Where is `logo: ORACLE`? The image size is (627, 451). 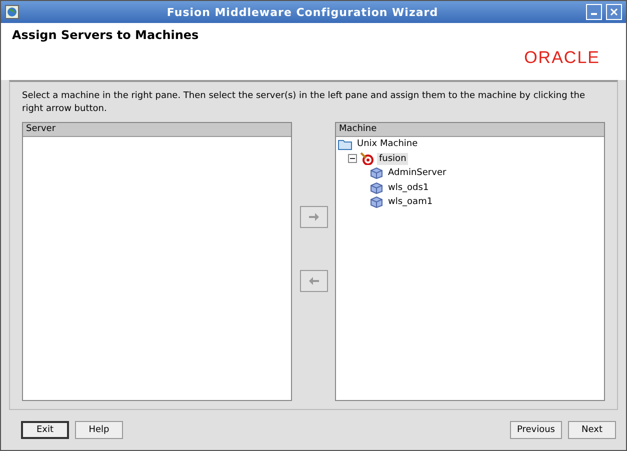
logo: ORACLE is located at coordinates (562, 58).